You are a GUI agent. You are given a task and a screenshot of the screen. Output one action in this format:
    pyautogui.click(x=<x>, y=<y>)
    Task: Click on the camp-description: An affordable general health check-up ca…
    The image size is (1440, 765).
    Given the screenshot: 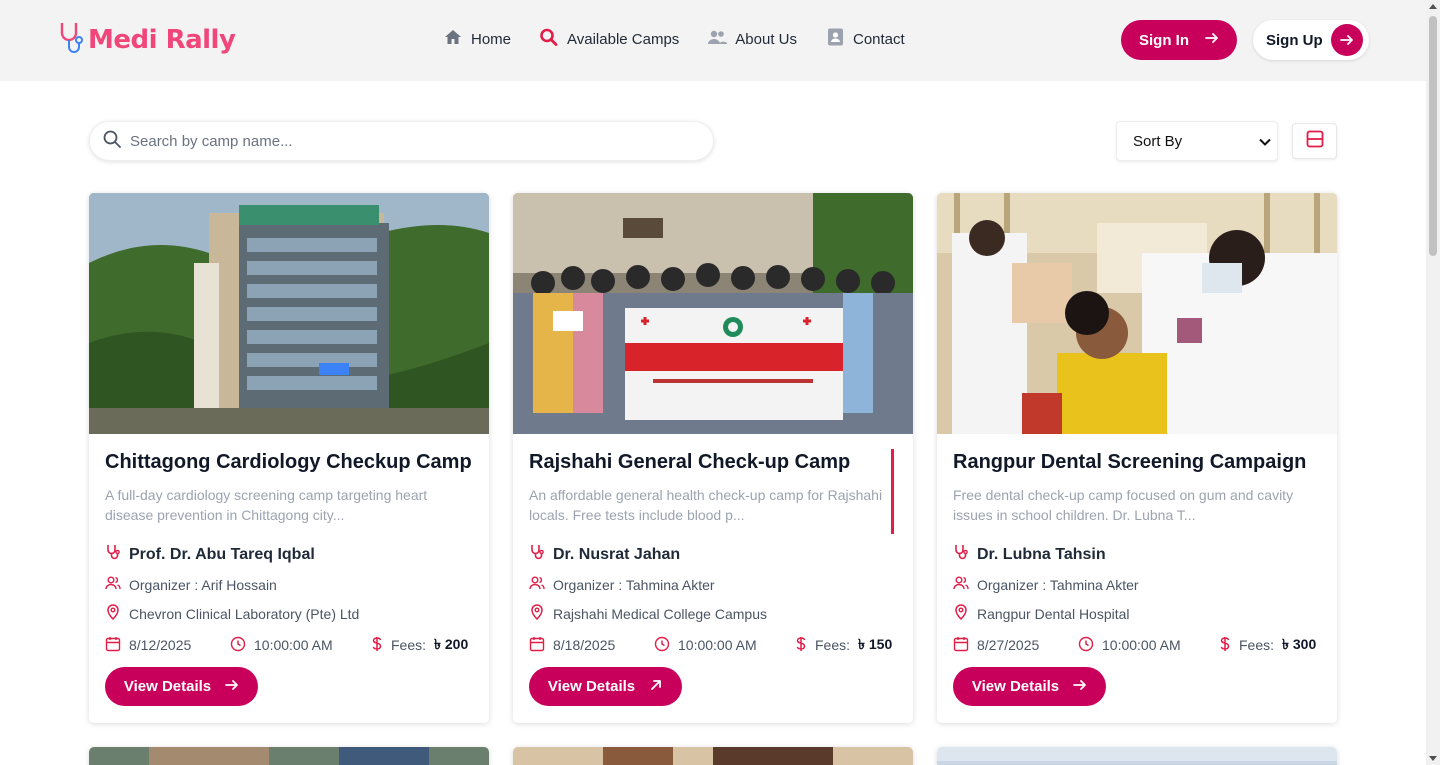 What is the action you would take?
    pyautogui.click(x=706, y=505)
    